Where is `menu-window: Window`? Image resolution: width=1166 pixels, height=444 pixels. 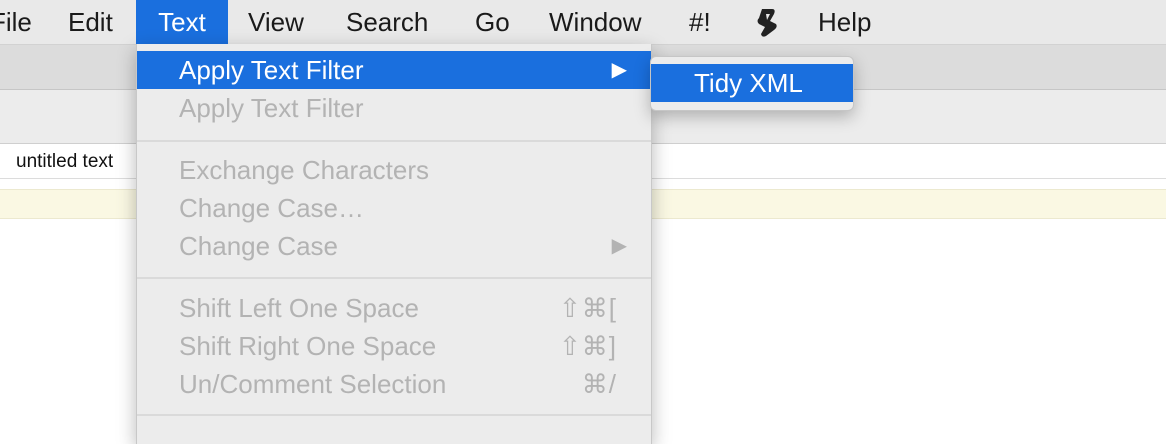
menu-window: Window is located at coordinates (595, 22).